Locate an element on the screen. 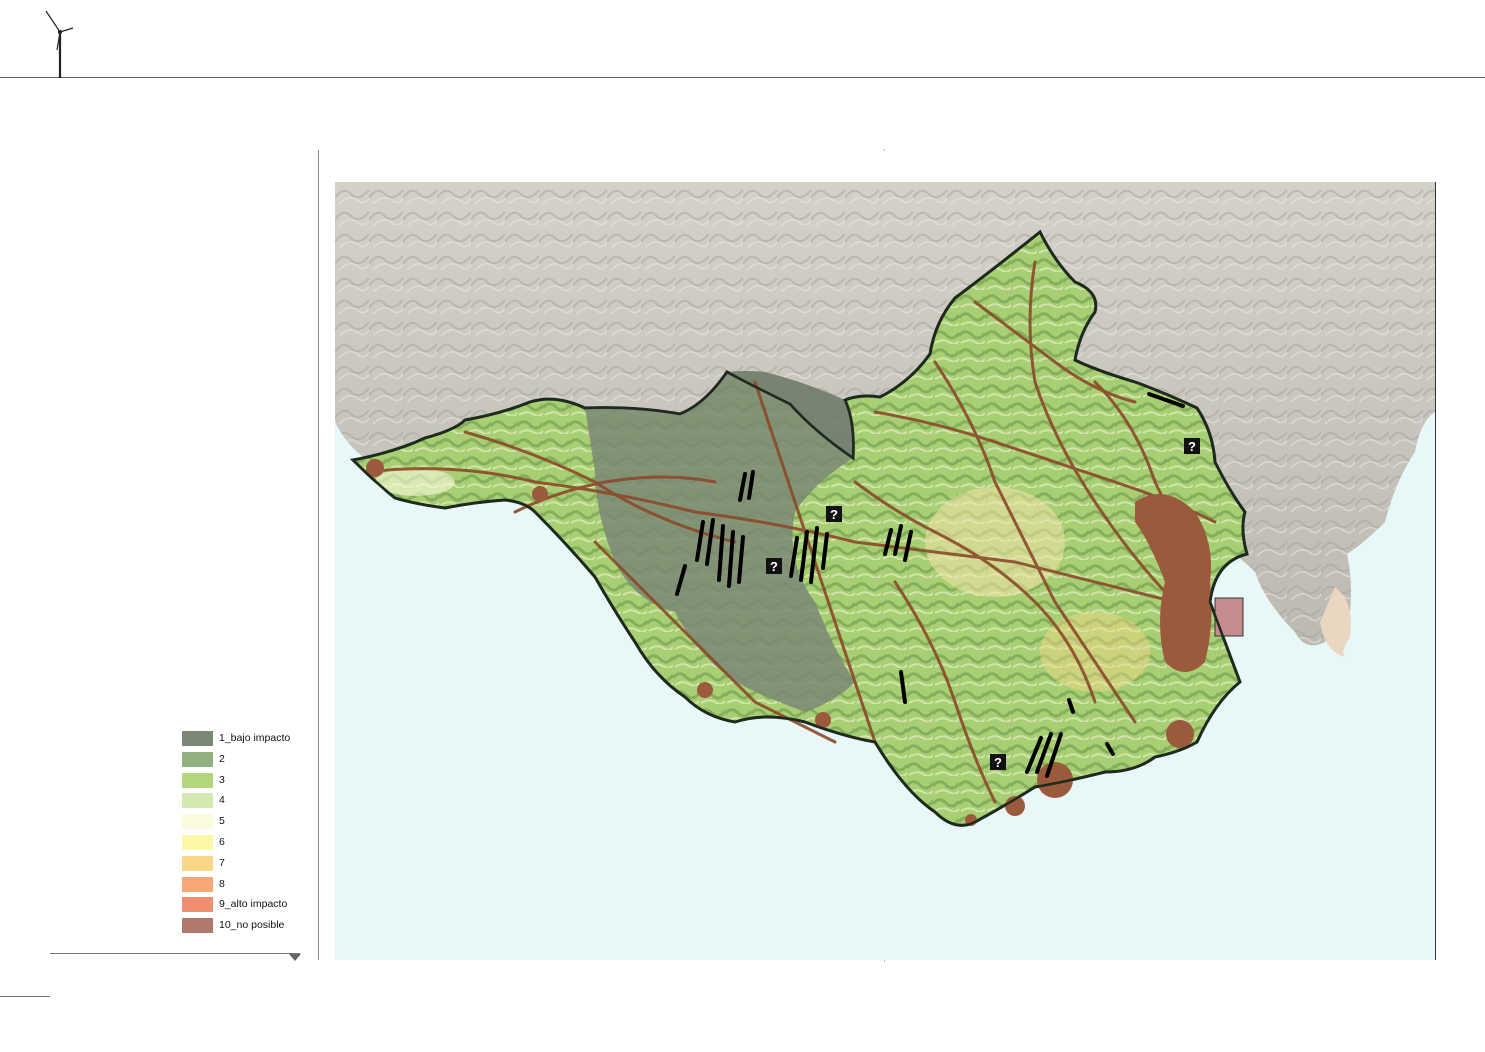  footer-rule is located at coordinates (25, 996).